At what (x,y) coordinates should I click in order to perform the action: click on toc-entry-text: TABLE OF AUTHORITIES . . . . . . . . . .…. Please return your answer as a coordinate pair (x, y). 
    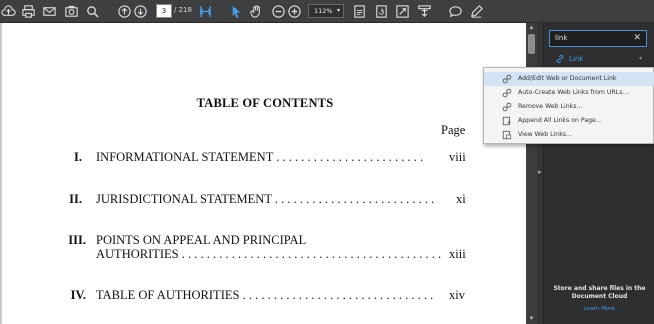
    Looking at the image, I should click on (265, 295).